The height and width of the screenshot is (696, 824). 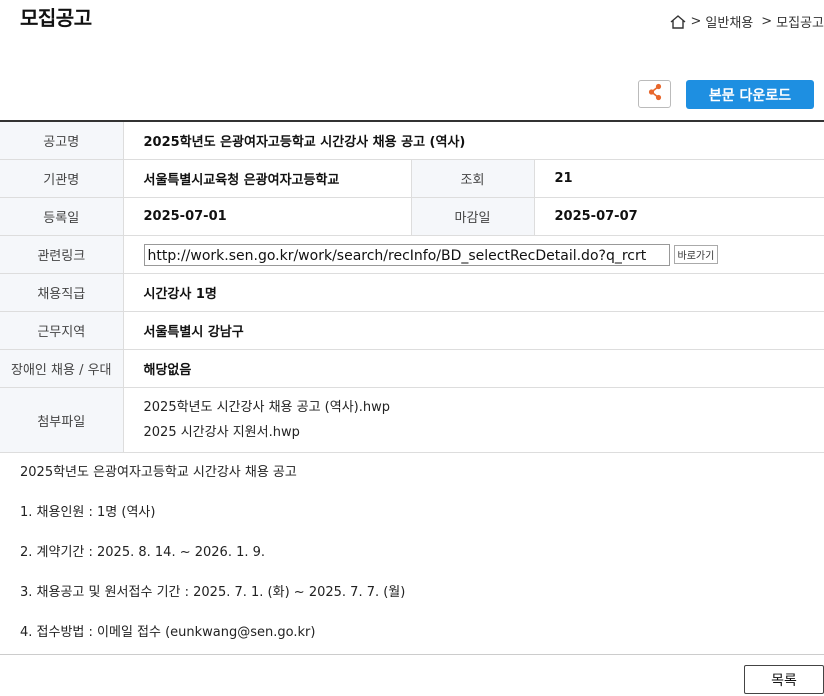 I want to click on value-views: 21, so click(x=679, y=178).